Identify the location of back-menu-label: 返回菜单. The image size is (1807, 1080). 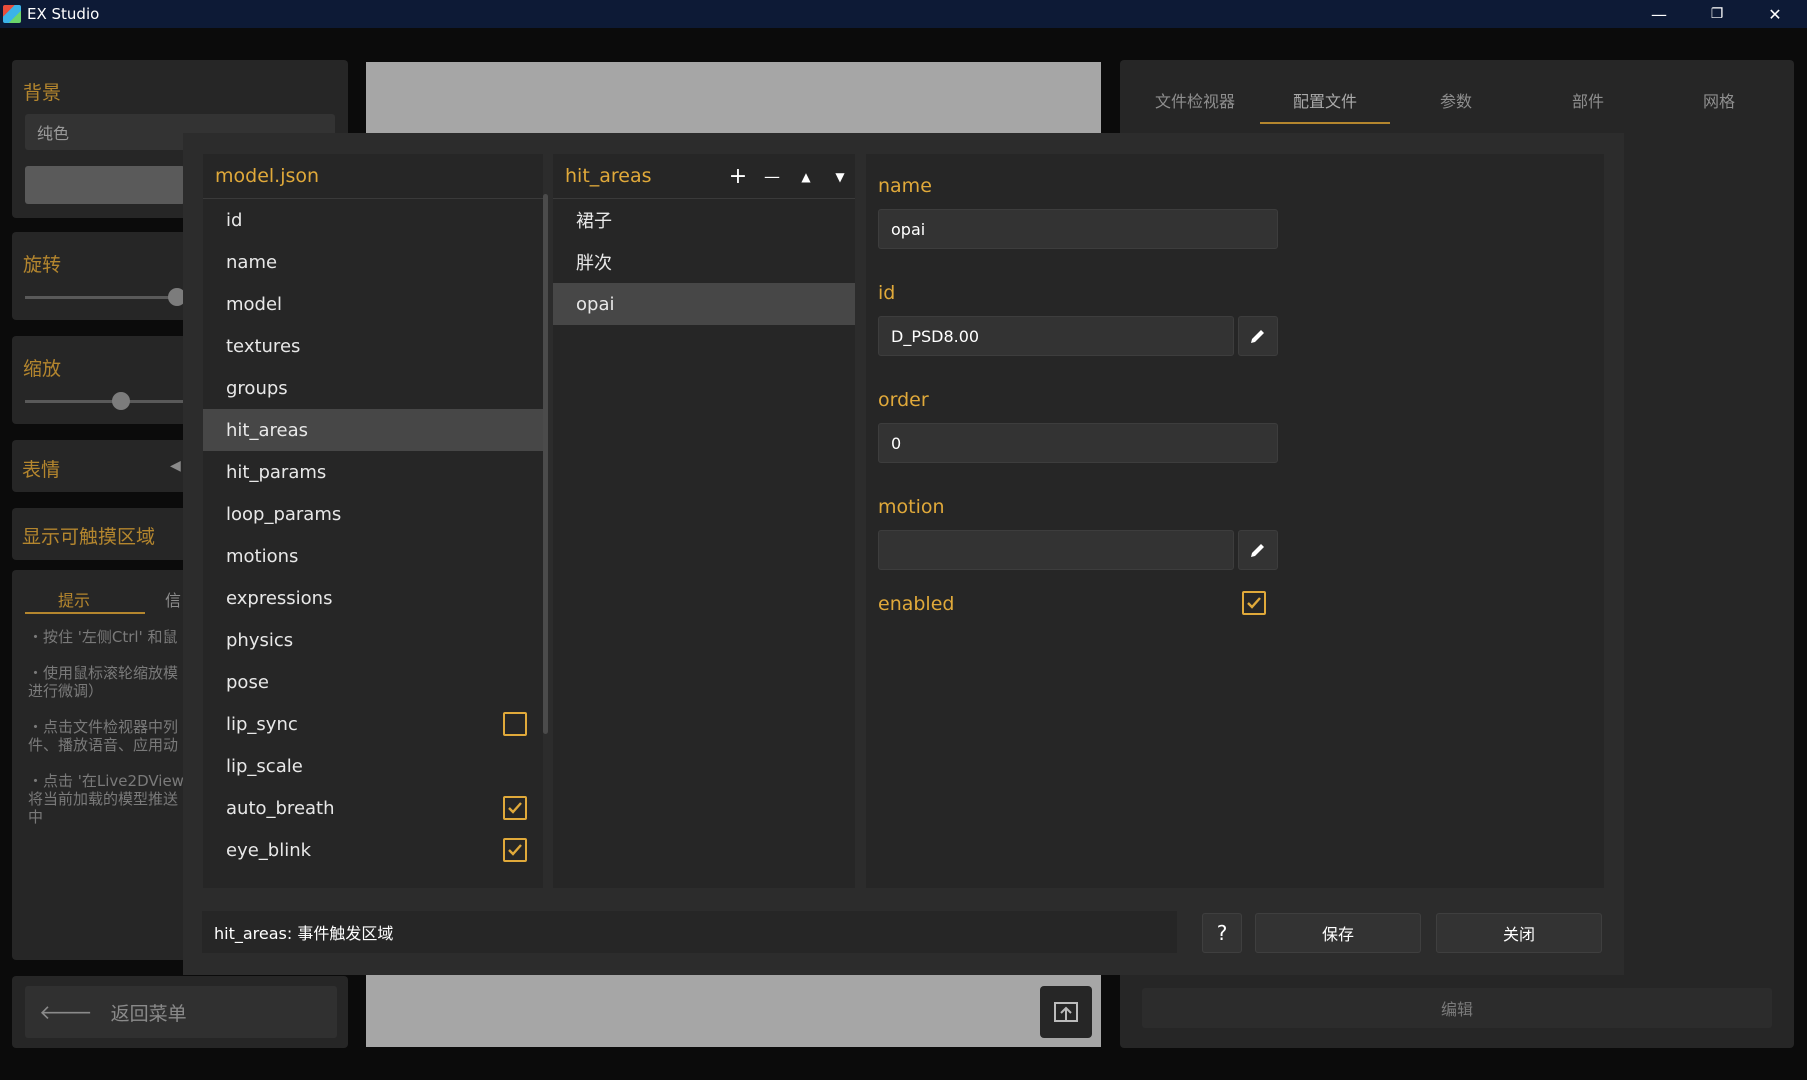
(148, 1013).